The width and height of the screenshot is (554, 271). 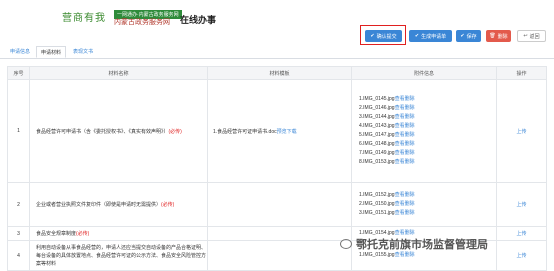 What do you see at coordinates (377, 162) in the screenshot?
I see `file-name: 8.IMG_0153.jpg` at bounding box center [377, 162].